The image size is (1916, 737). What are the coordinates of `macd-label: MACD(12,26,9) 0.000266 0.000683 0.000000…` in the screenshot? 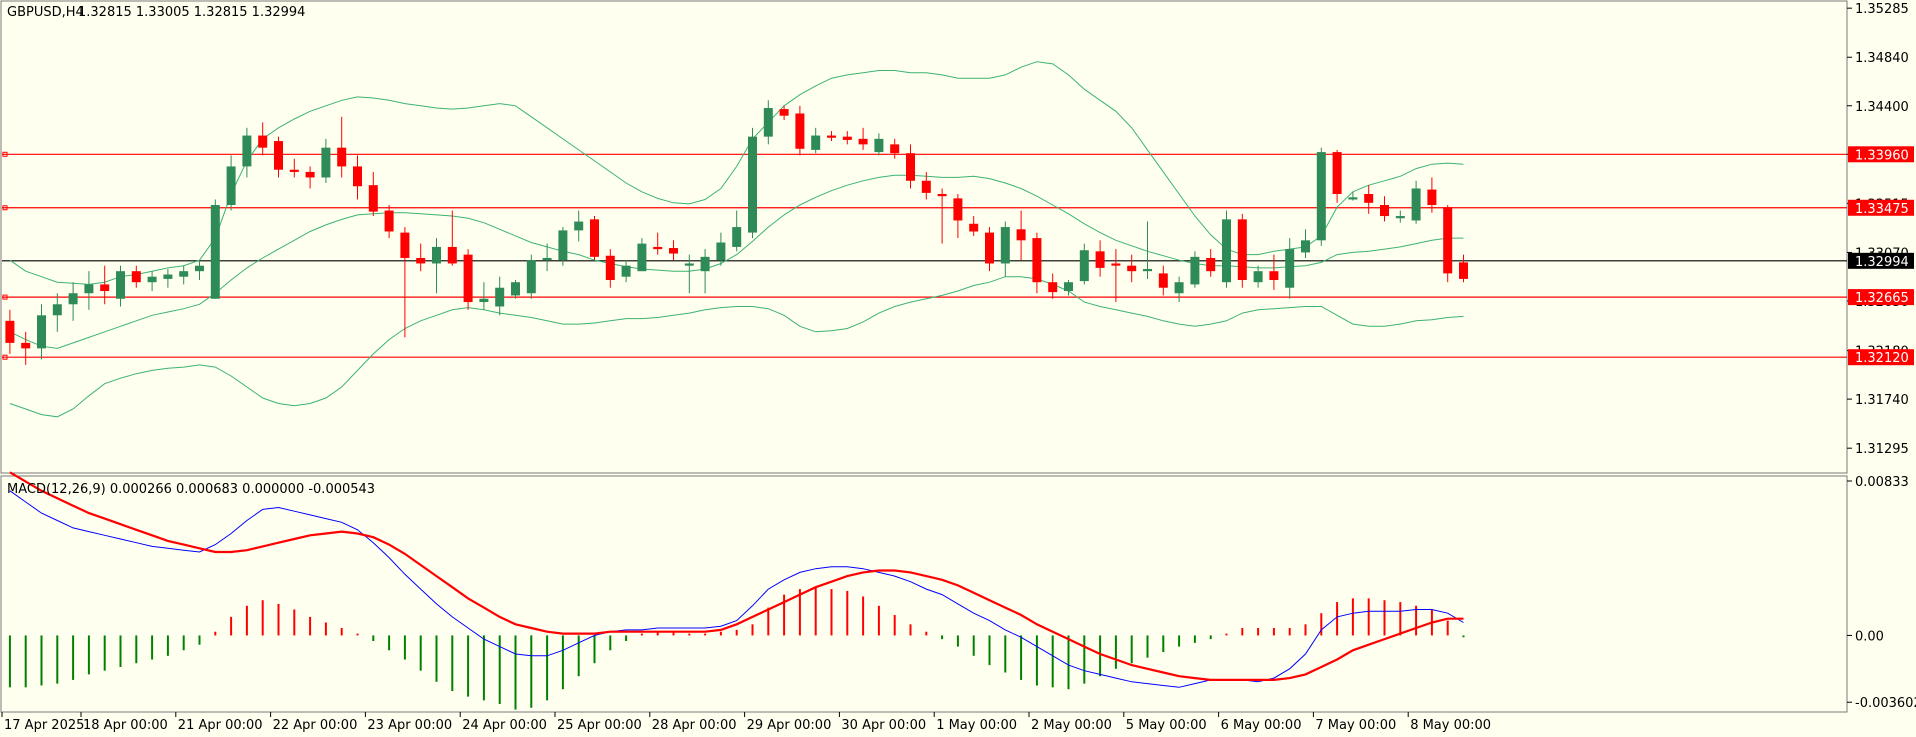 It's located at (191, 489).